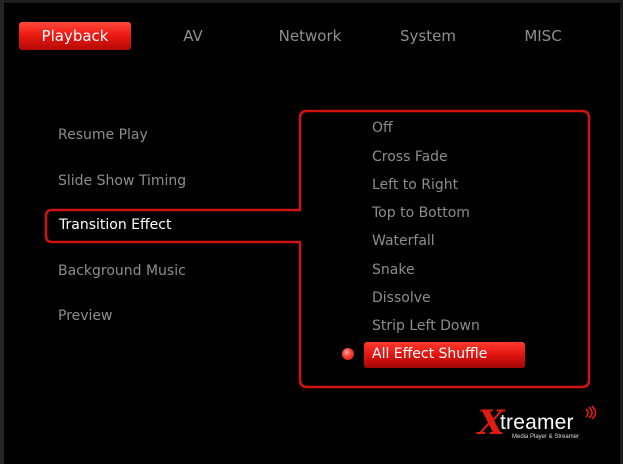 The height and width of the screenshot is (464, 623). Describe the element at coordinates (103, 135) in the screenshot. I see `menu-item-resume-play: Resume Play` at that location.